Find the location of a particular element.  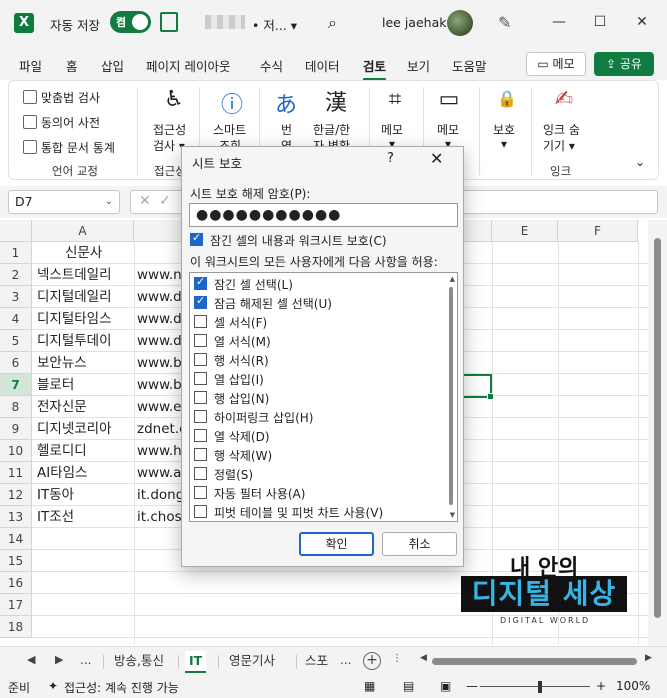

tab-data: 데이터 is located at coordinates (322, 65).